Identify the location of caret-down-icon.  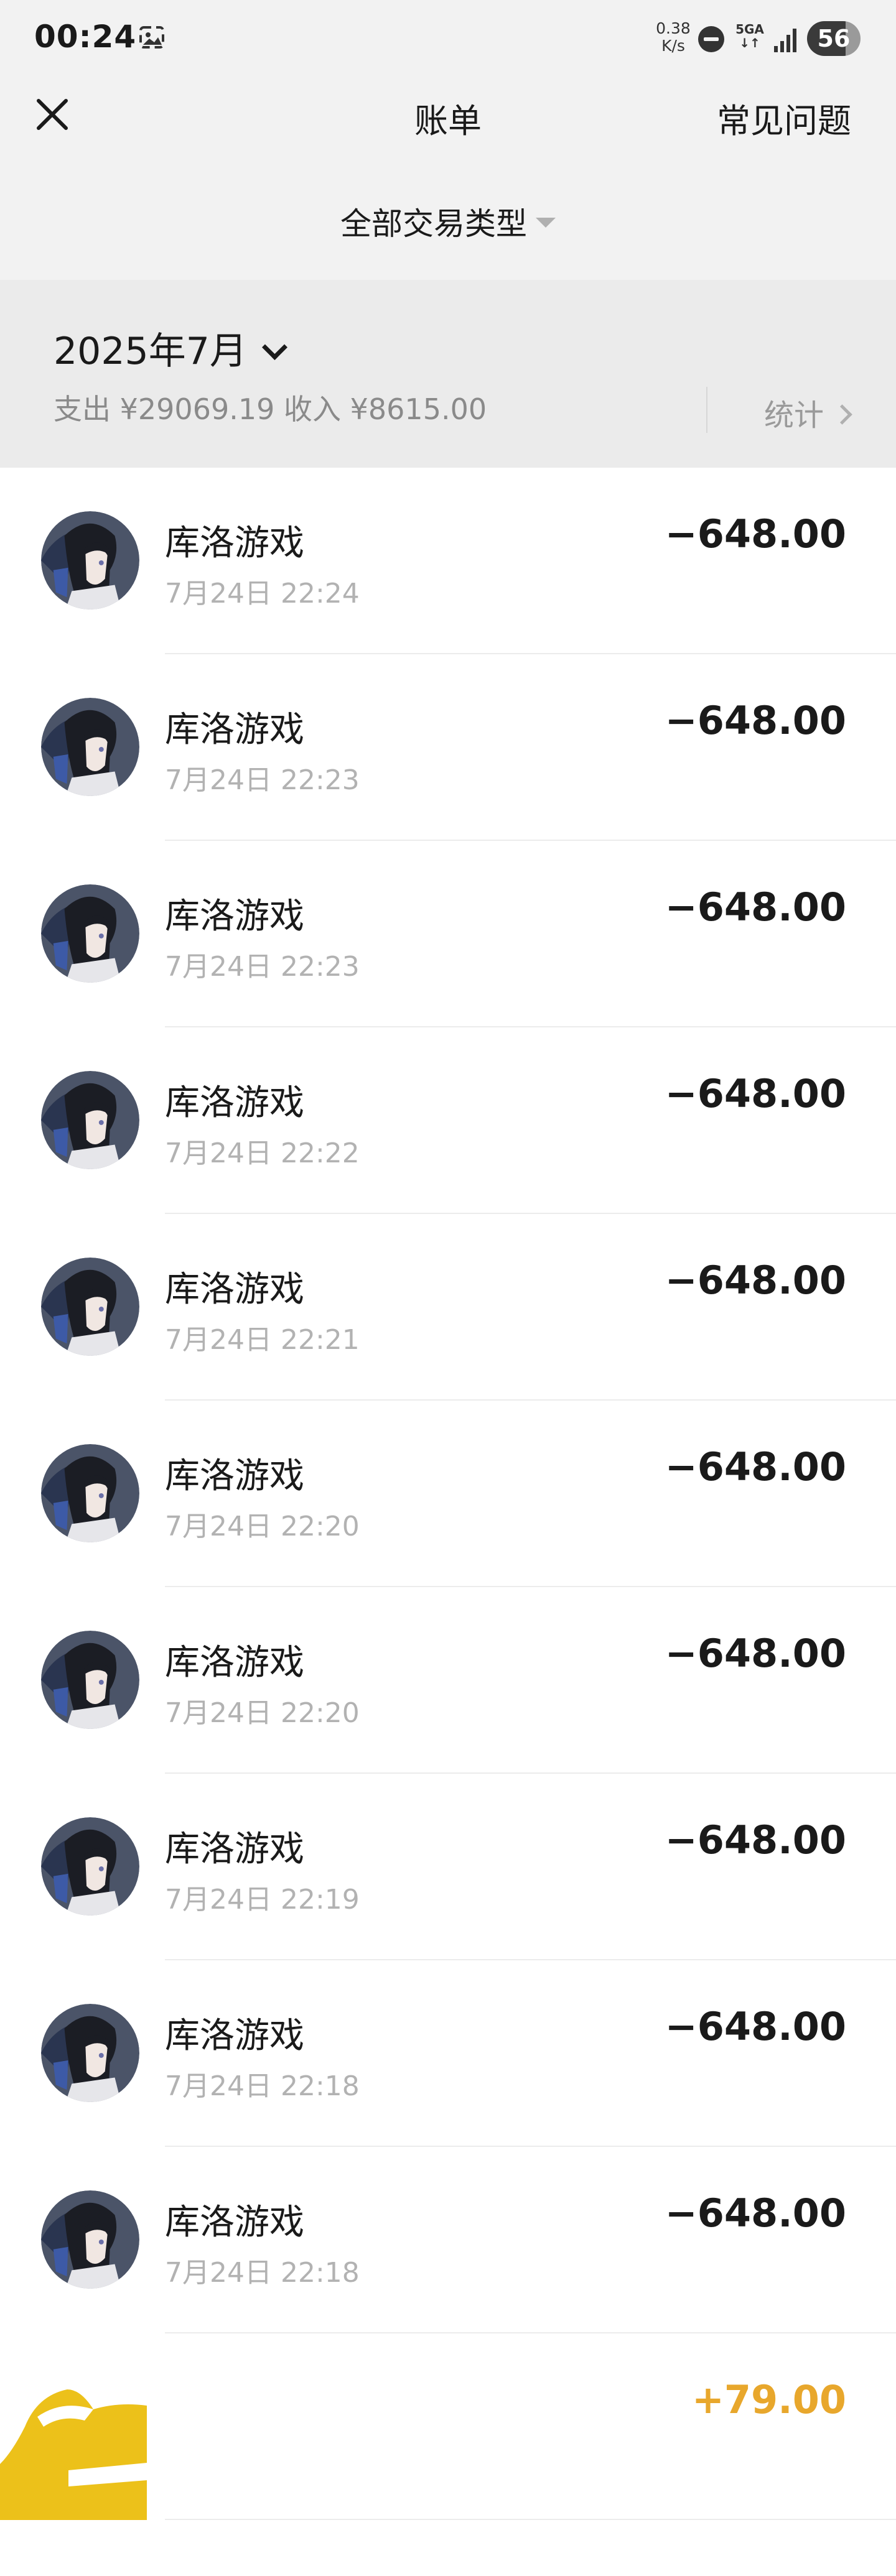
(546, 223).